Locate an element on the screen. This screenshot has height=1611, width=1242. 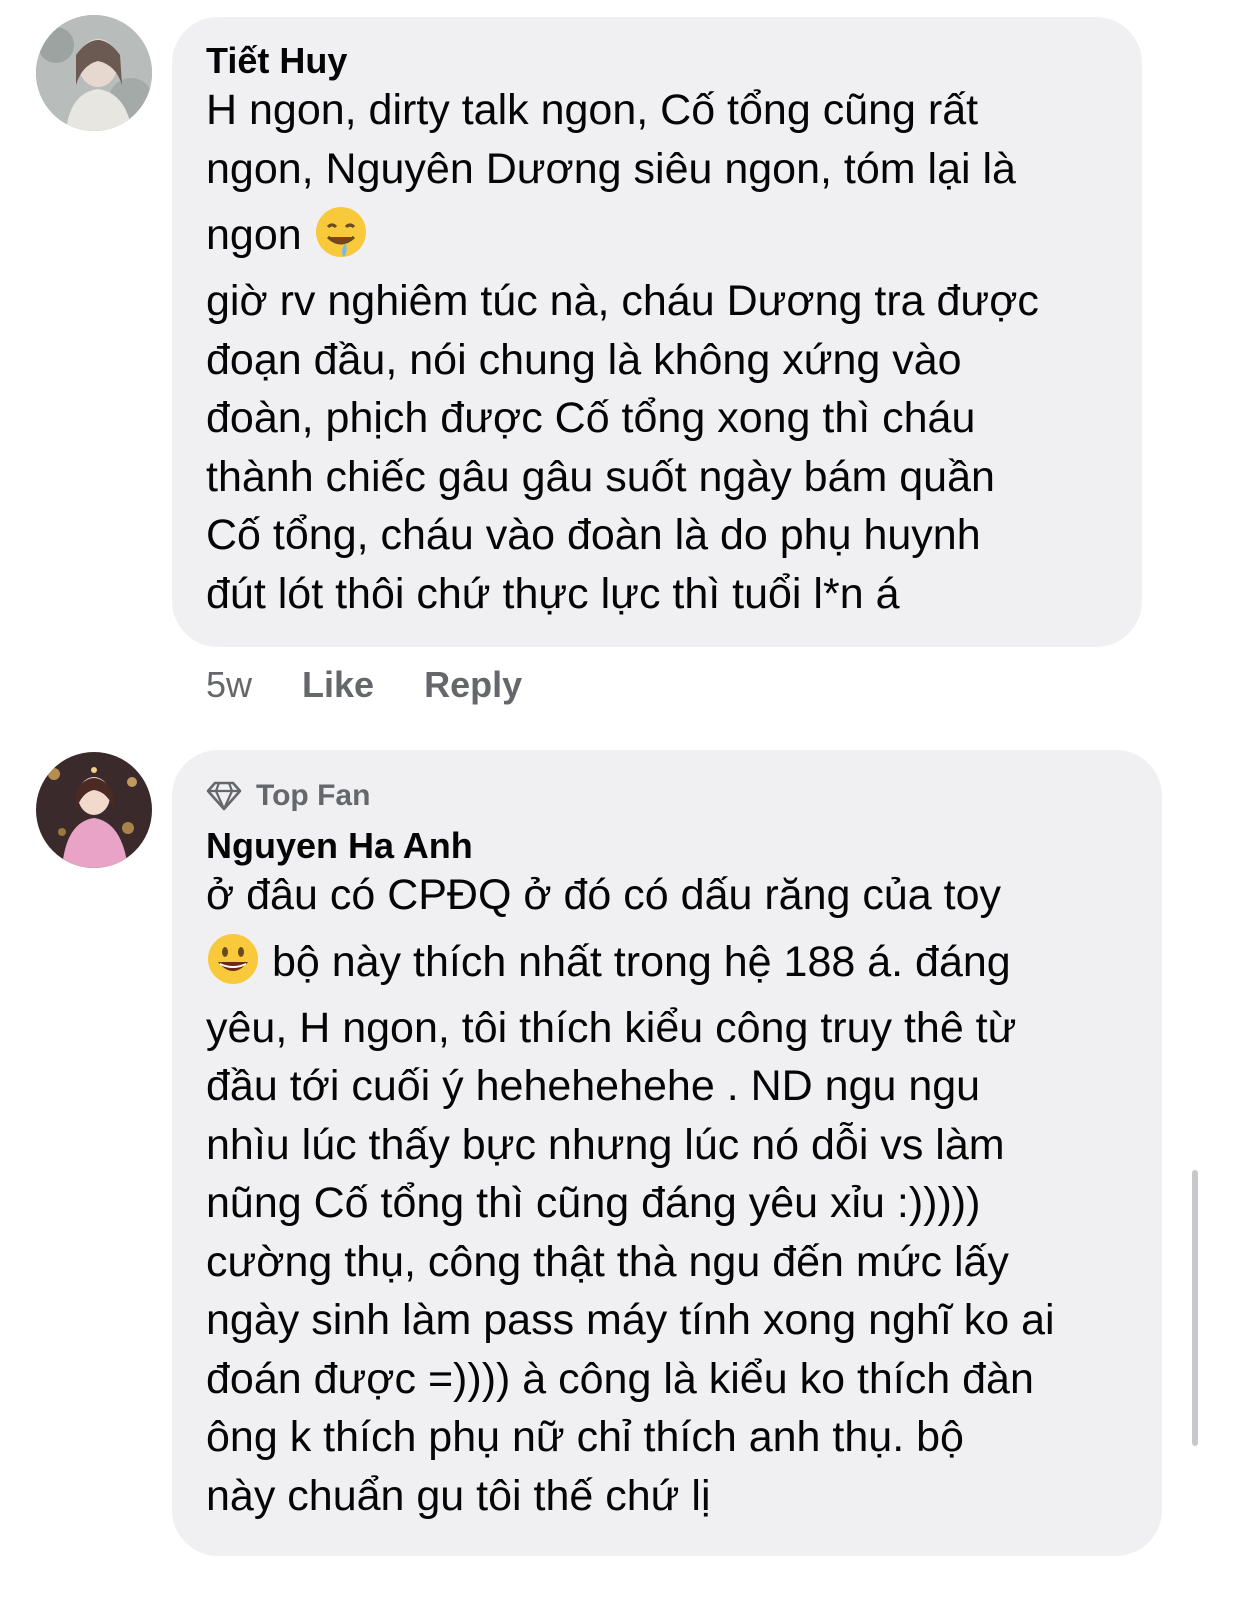
comment-line-with-emoji: ngon is located at coordinates (664, 235).